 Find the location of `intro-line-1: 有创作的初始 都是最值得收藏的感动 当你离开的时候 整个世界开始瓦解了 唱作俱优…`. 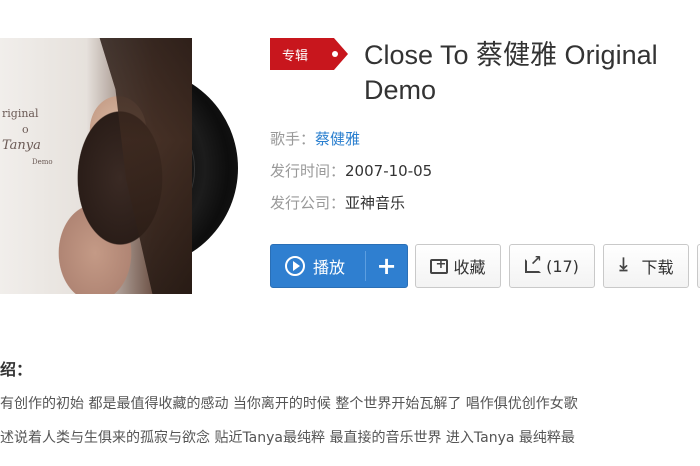

intro-line-1: 有创作的初始 都是最值得收藏的感动 当你离开的时候 整个世界开始瓦解了 唱作俱优… is located at coordinates (289, 404).